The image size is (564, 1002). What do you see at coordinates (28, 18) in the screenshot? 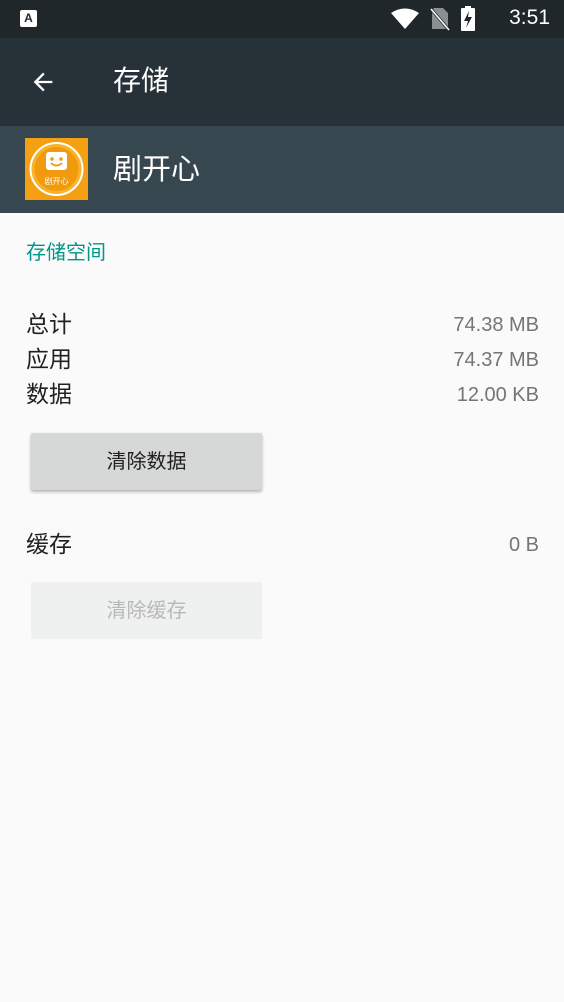
I see `notification-app-icon: A` at bounding box center [28, 18].